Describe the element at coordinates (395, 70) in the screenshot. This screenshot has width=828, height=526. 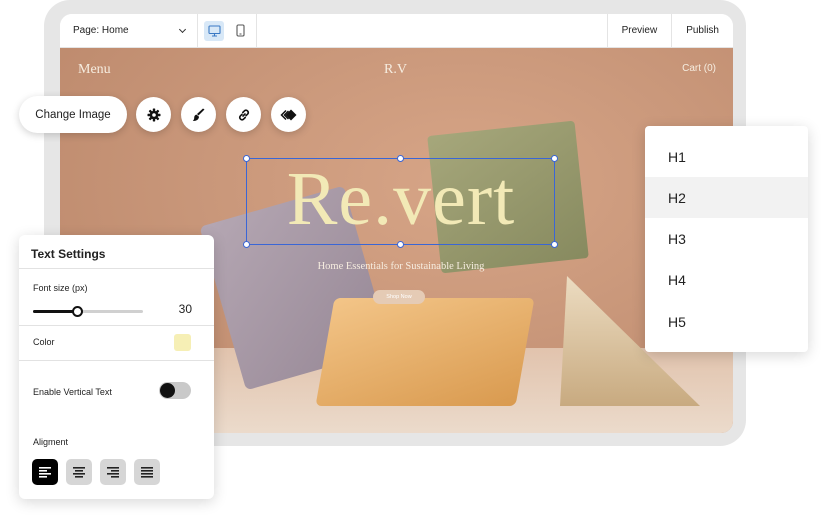
I see `site-brand: R.V` at that location.